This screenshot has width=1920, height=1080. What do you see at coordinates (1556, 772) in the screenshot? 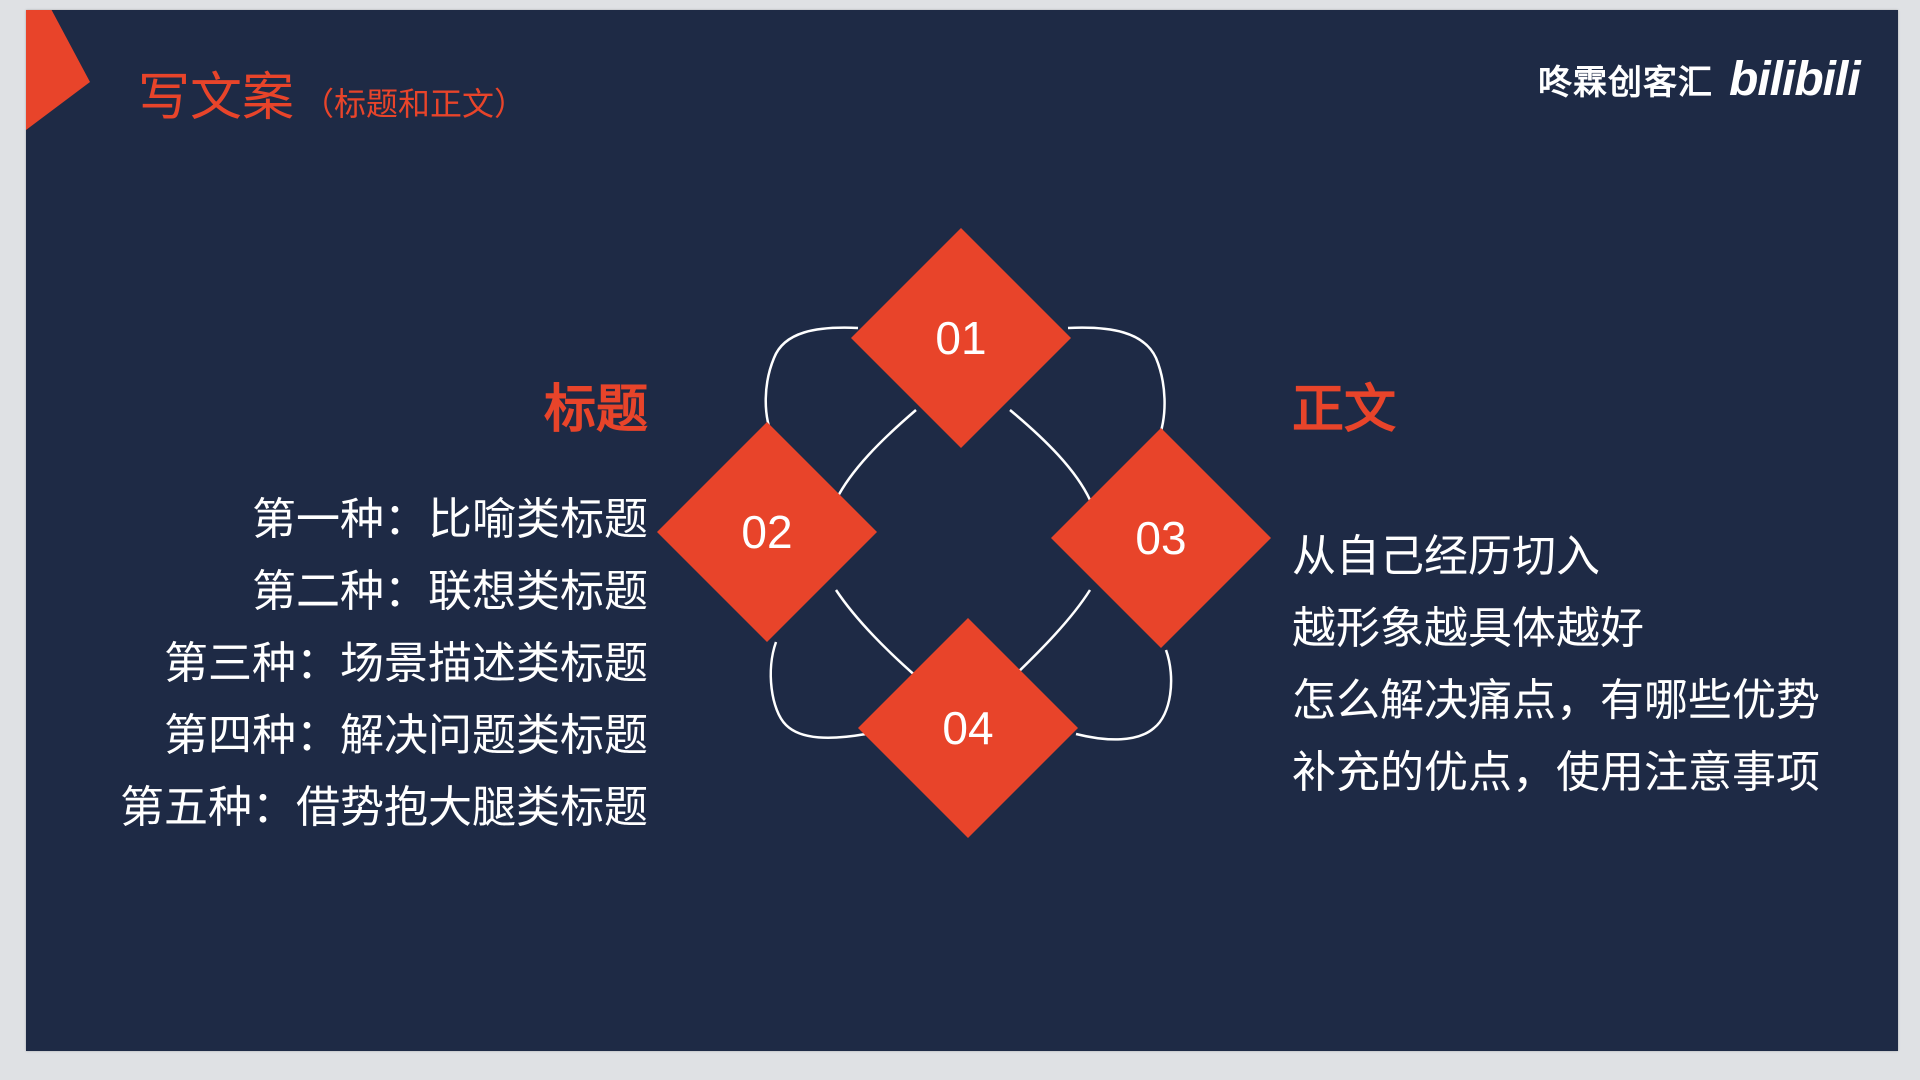
I see `list-item: 补充的优点，使用注意事项` at bounding box center [1556, 772].